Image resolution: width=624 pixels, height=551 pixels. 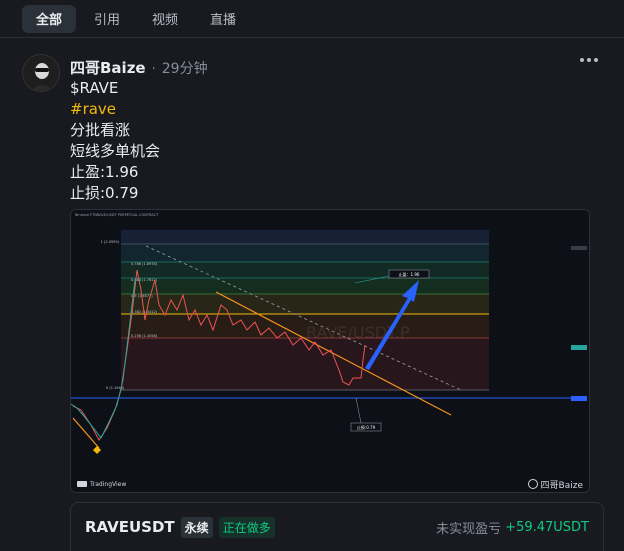 I want to click on author-name: 四哥Baize, so click(x=108, y=67).